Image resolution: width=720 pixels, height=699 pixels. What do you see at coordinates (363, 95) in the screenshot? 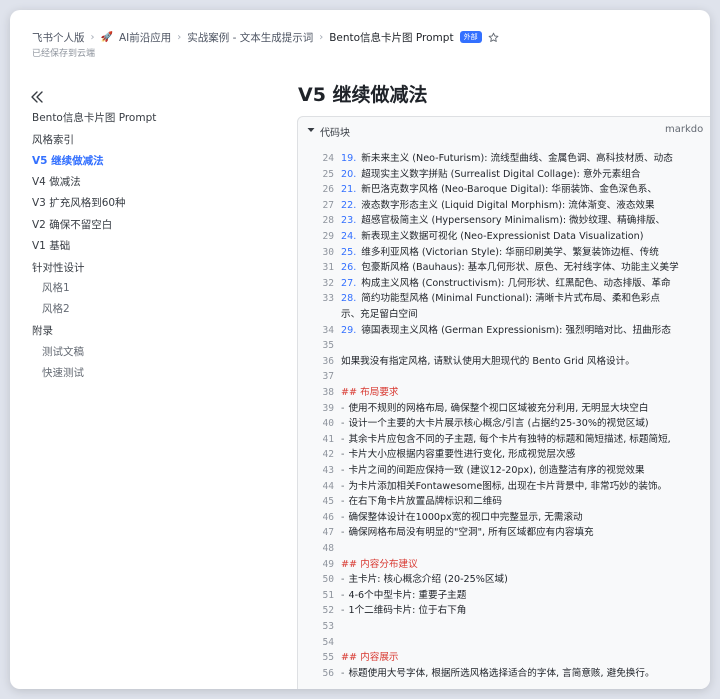
I see `page-title: V5 继续做减法` at bounding box center [363, 95].